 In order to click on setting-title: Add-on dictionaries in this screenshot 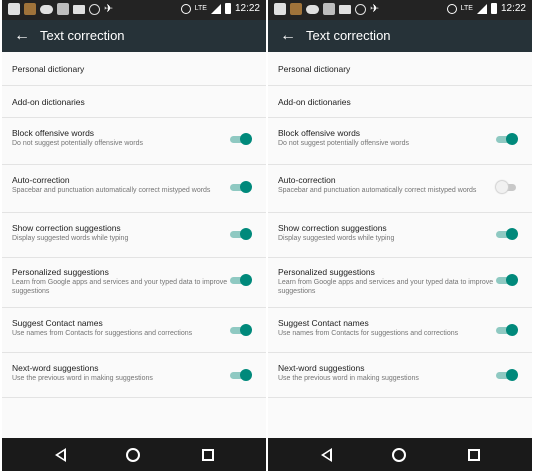, I will do `click(48, 102)`.